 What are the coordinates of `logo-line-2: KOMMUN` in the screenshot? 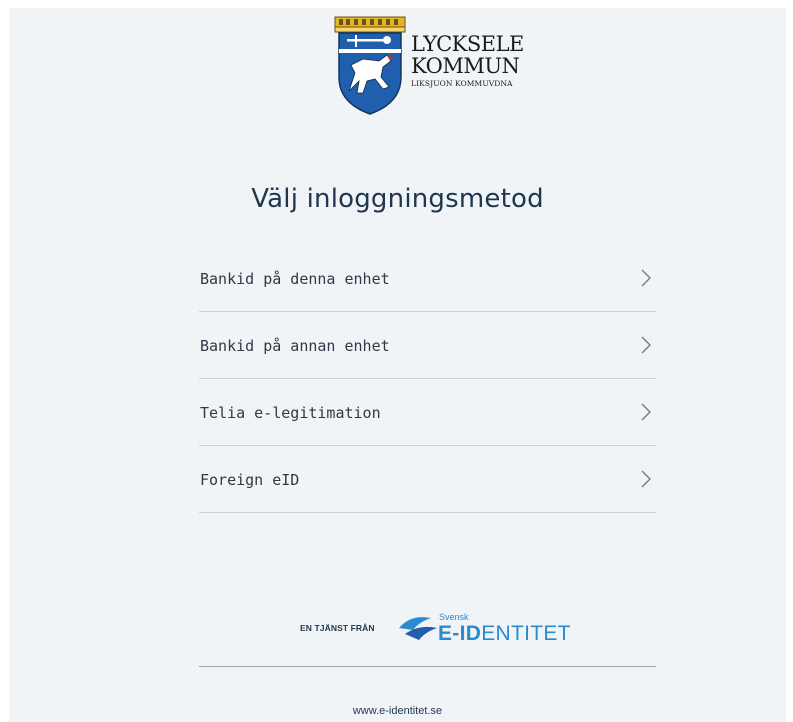 It's located at (465, 66).